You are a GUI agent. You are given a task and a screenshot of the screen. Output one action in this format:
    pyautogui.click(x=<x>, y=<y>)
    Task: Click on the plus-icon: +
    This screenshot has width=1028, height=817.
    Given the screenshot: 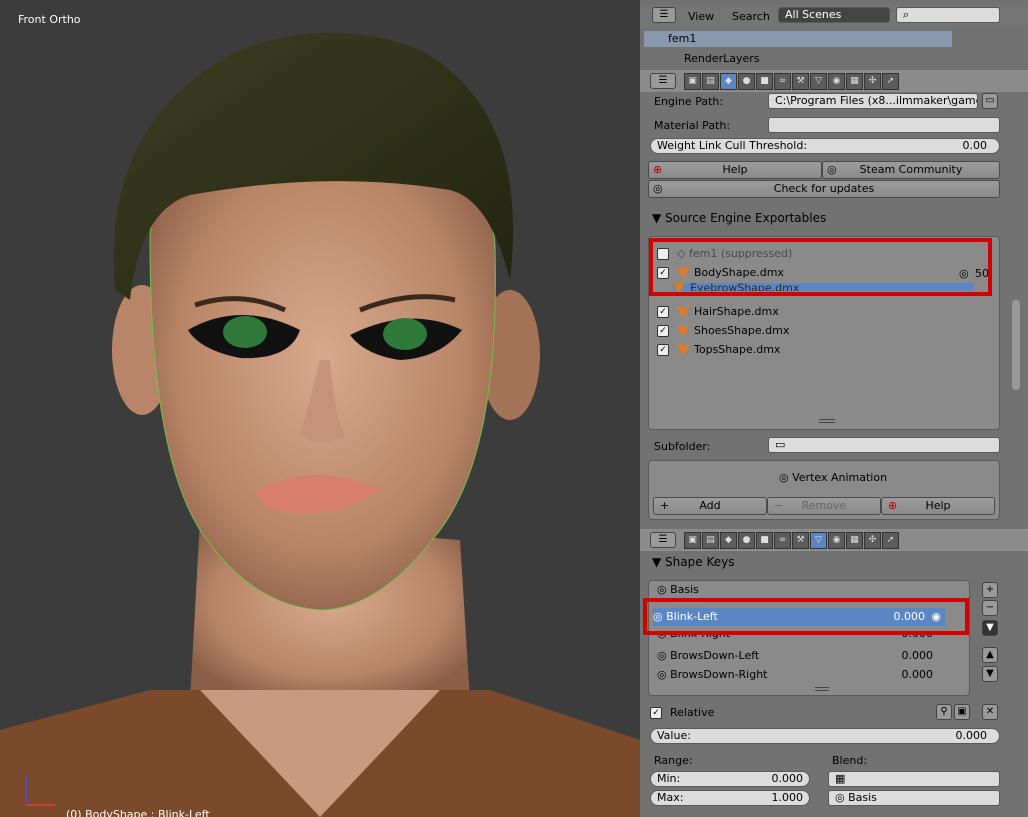 What is the action you would take?
    pyautogui.click(x=665, y=505)
    